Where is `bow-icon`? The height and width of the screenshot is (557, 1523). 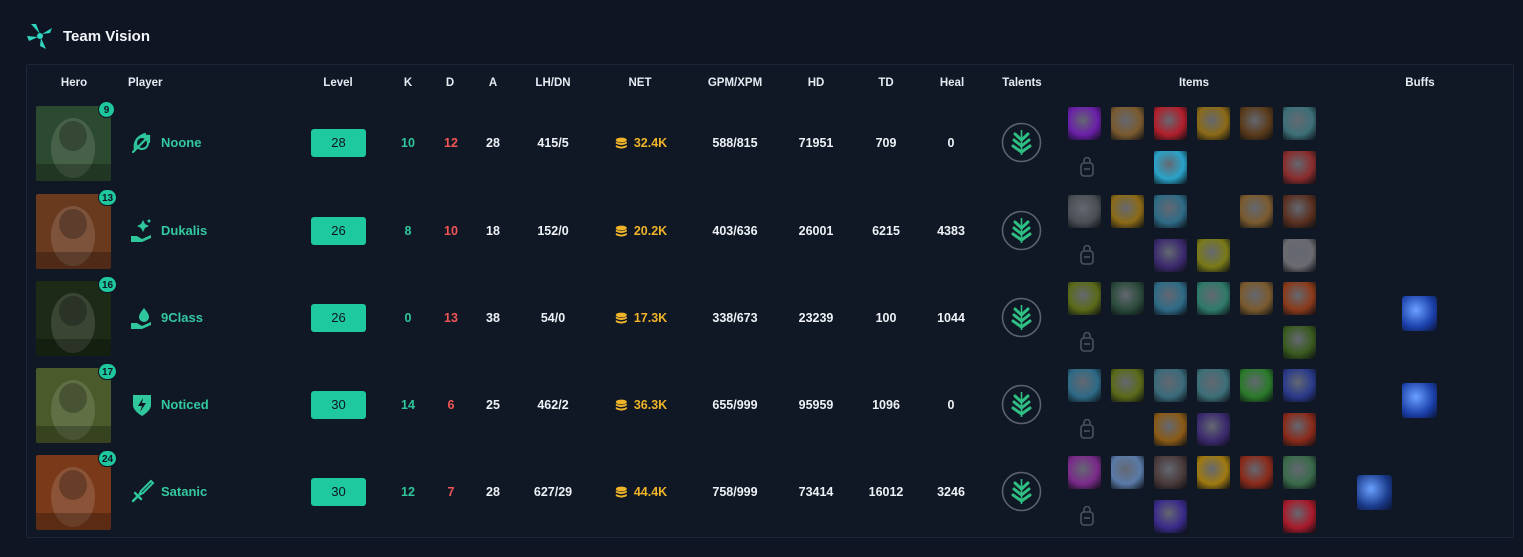 bow-icon is located at coordinates (141, 143).